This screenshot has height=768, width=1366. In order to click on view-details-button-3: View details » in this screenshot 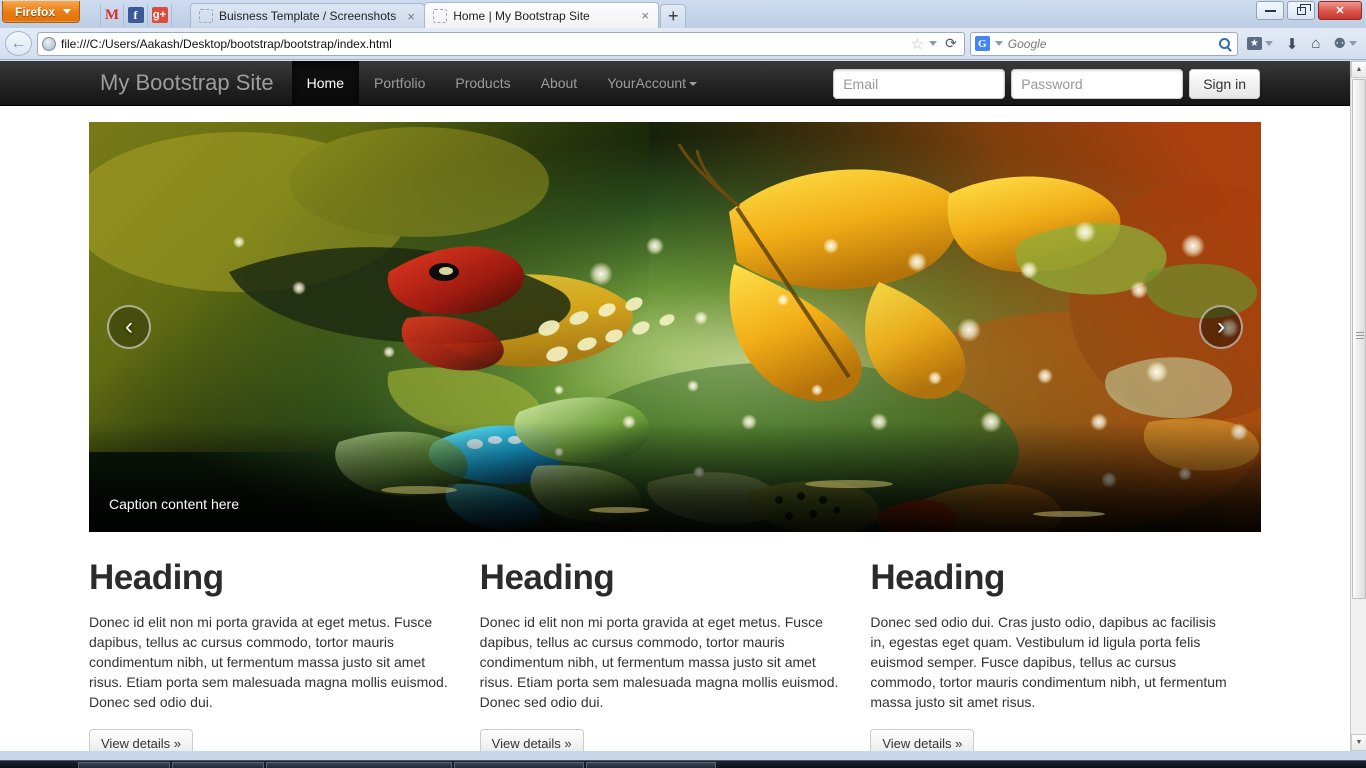, I will do `click(922, 740)`.